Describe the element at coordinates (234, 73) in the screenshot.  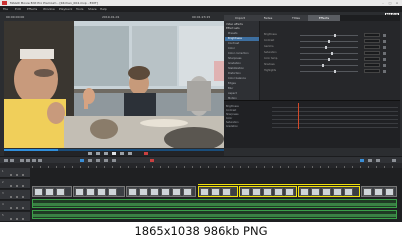
I see `effect-item: Distortion` at that location.